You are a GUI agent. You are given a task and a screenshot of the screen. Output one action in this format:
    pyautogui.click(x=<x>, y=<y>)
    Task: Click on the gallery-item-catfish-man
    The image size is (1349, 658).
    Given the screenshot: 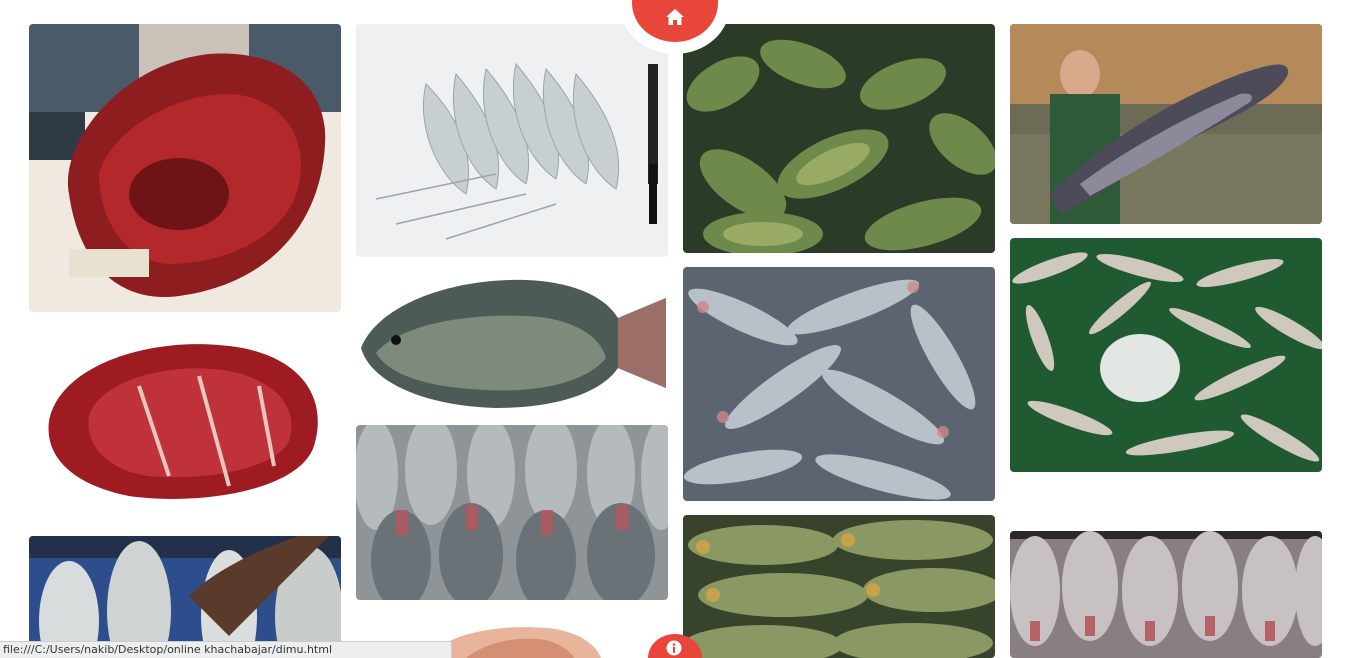 What is the action you would take?
    pyautogui.click(x=1166, y=124)
    